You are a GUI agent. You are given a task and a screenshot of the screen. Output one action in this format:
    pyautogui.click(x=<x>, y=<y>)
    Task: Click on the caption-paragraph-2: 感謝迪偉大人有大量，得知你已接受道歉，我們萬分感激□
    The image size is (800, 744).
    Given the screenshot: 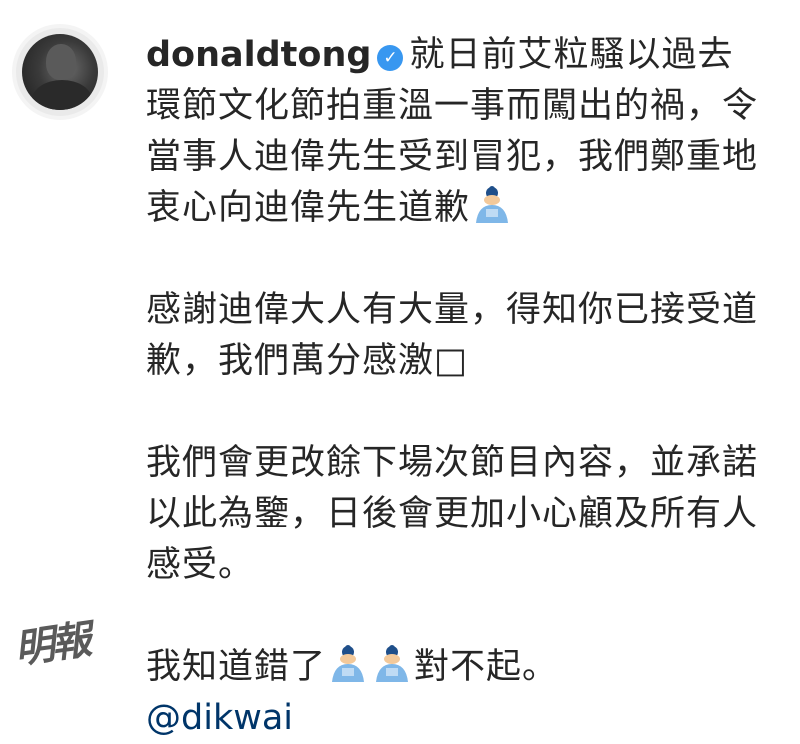 What is the action you would take?
    pyautogui.click(x=456, y=336)
    